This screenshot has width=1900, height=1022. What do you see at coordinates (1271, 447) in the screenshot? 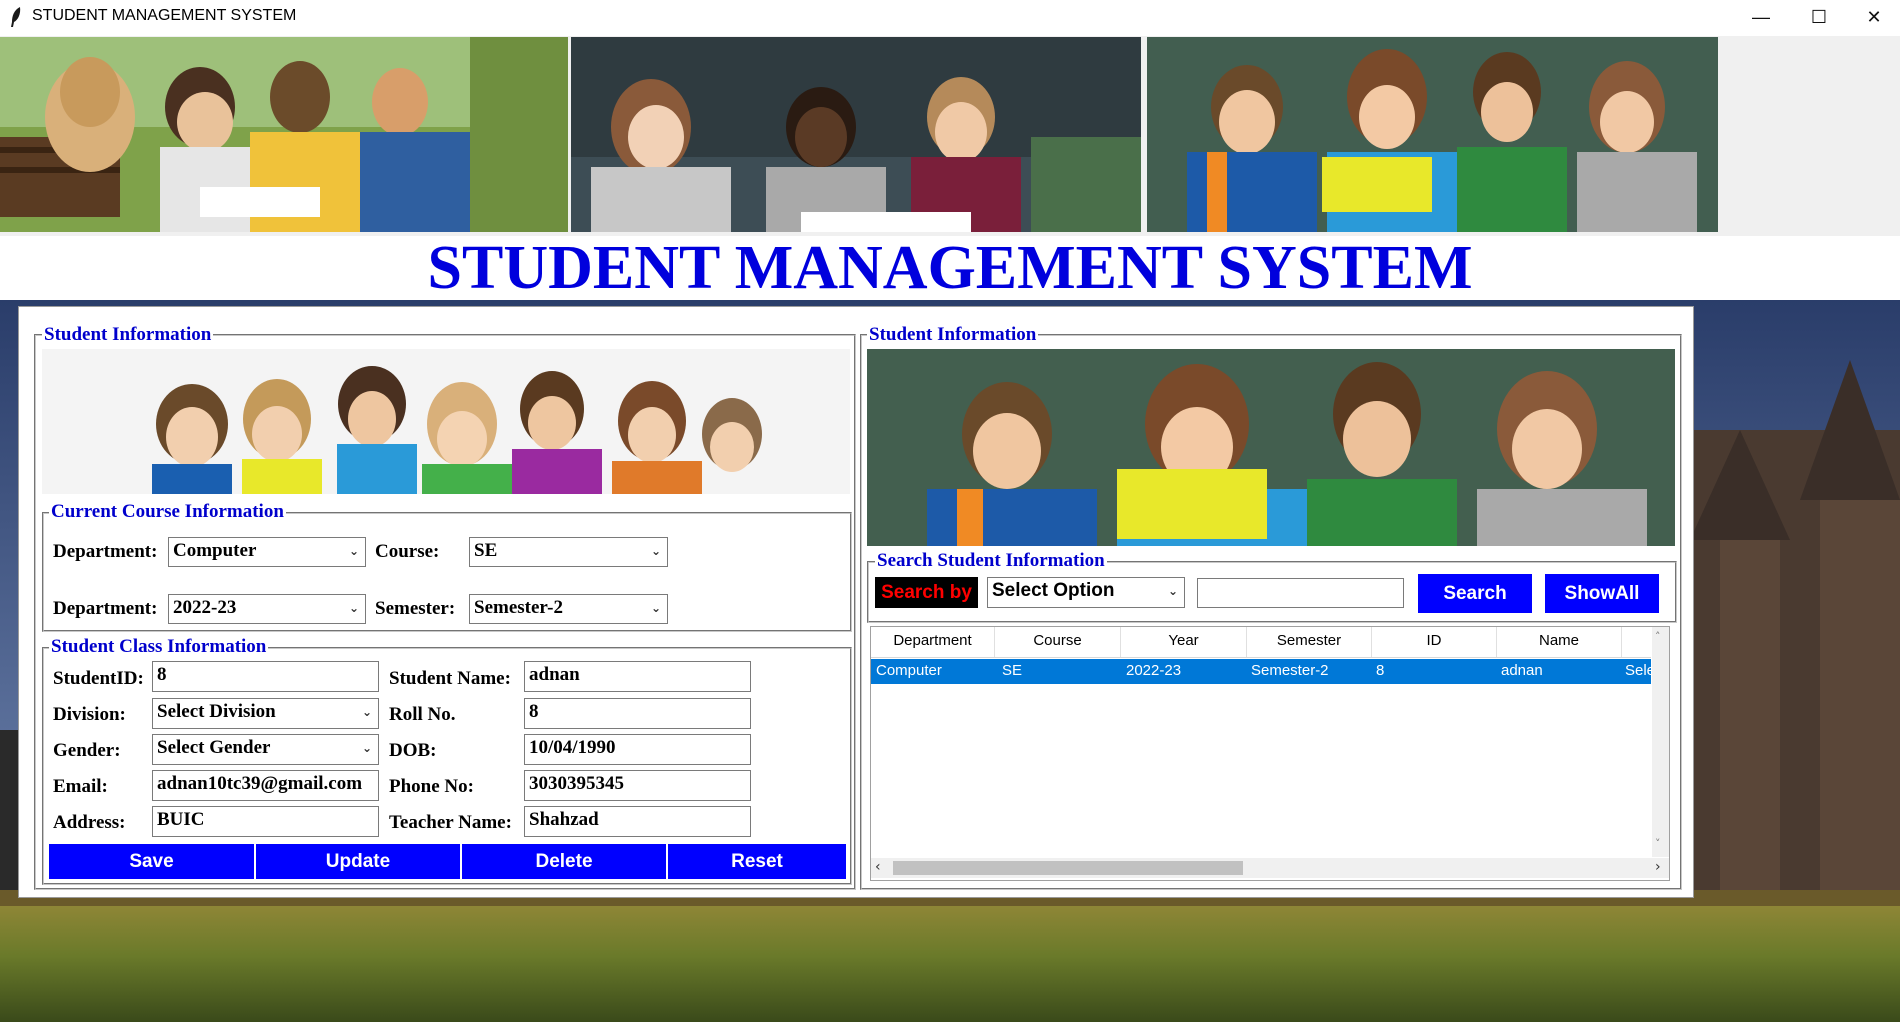
I see `right-students-photo` at bounding box center [1271, 447].